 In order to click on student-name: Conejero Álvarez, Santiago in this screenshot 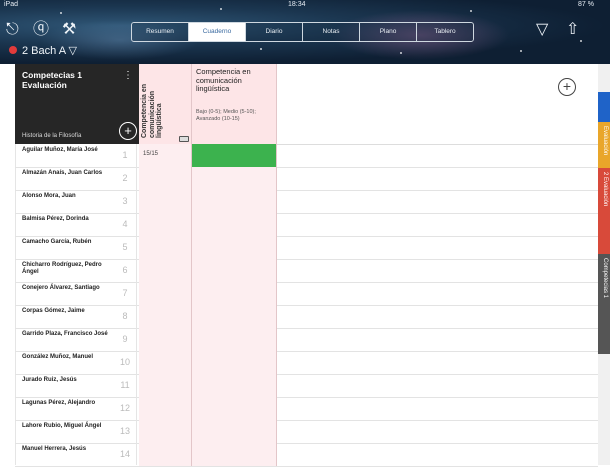, I will do `click(67, 288)`.